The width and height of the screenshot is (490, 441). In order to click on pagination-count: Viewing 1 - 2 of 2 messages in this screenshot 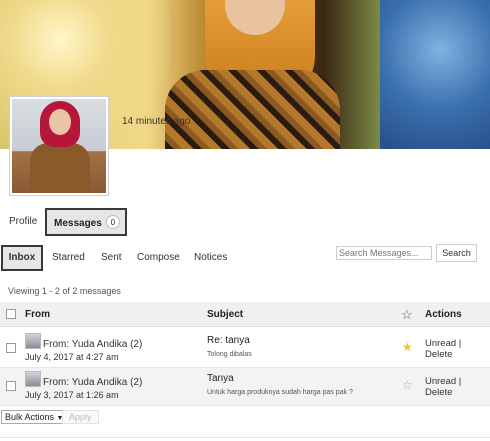, I will do `click(64, 291)`.